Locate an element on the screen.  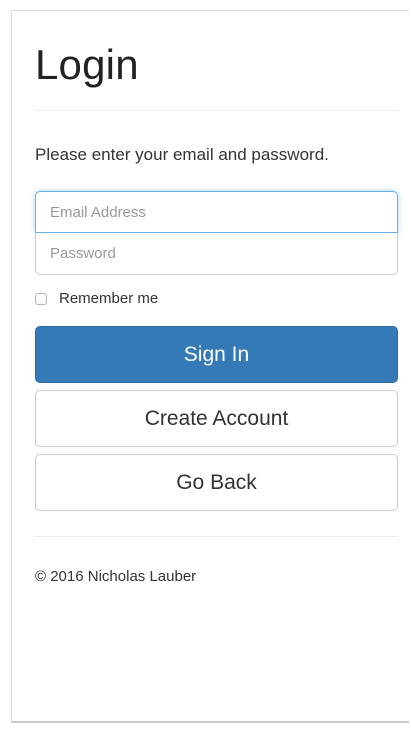
intro-text: Please enter your email and password. is located at coordinates (182, 154).